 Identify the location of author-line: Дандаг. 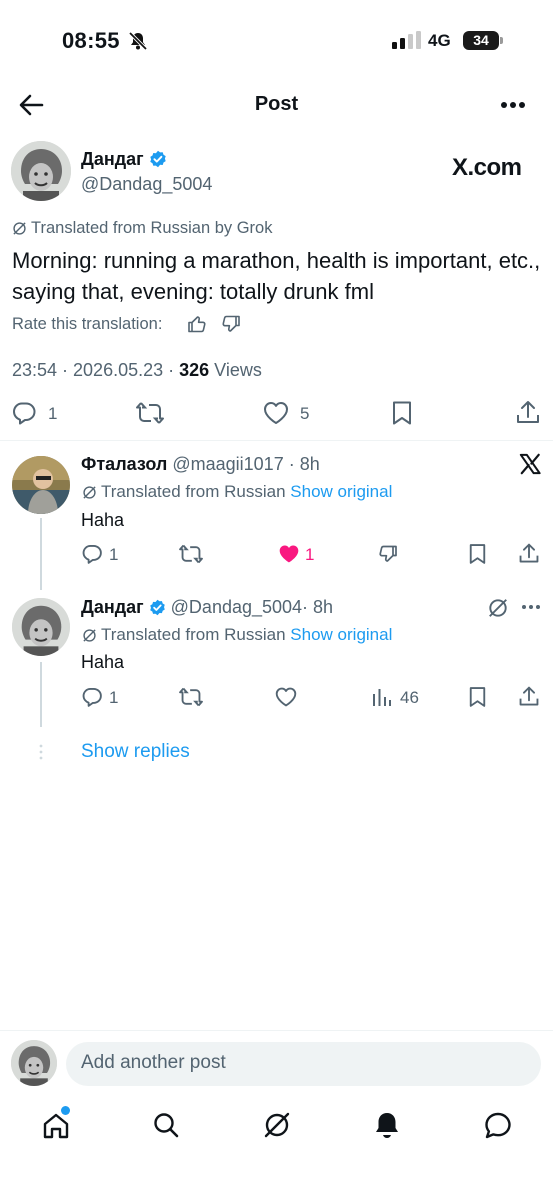
(124, 159).